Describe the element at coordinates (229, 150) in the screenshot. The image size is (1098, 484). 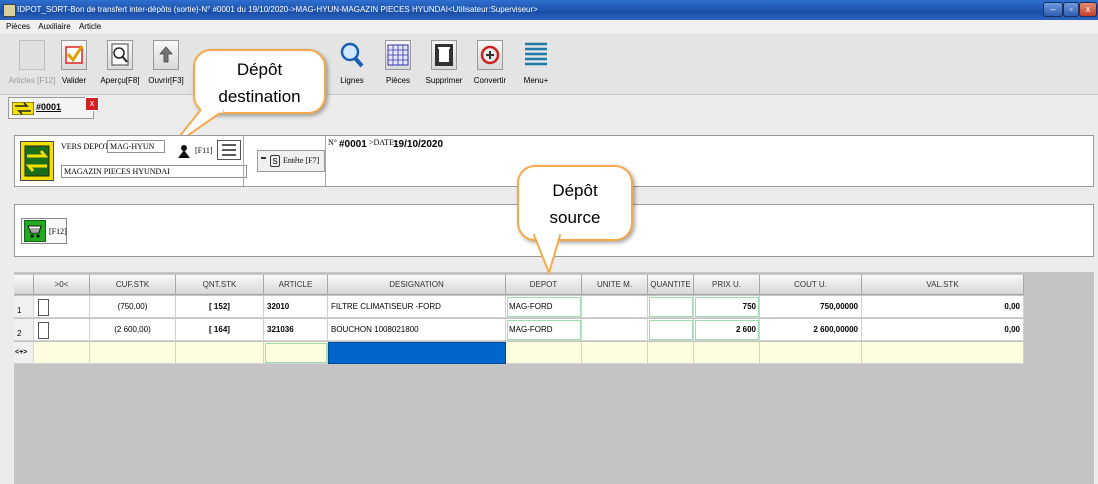
I see `depot-list-button` at that location.